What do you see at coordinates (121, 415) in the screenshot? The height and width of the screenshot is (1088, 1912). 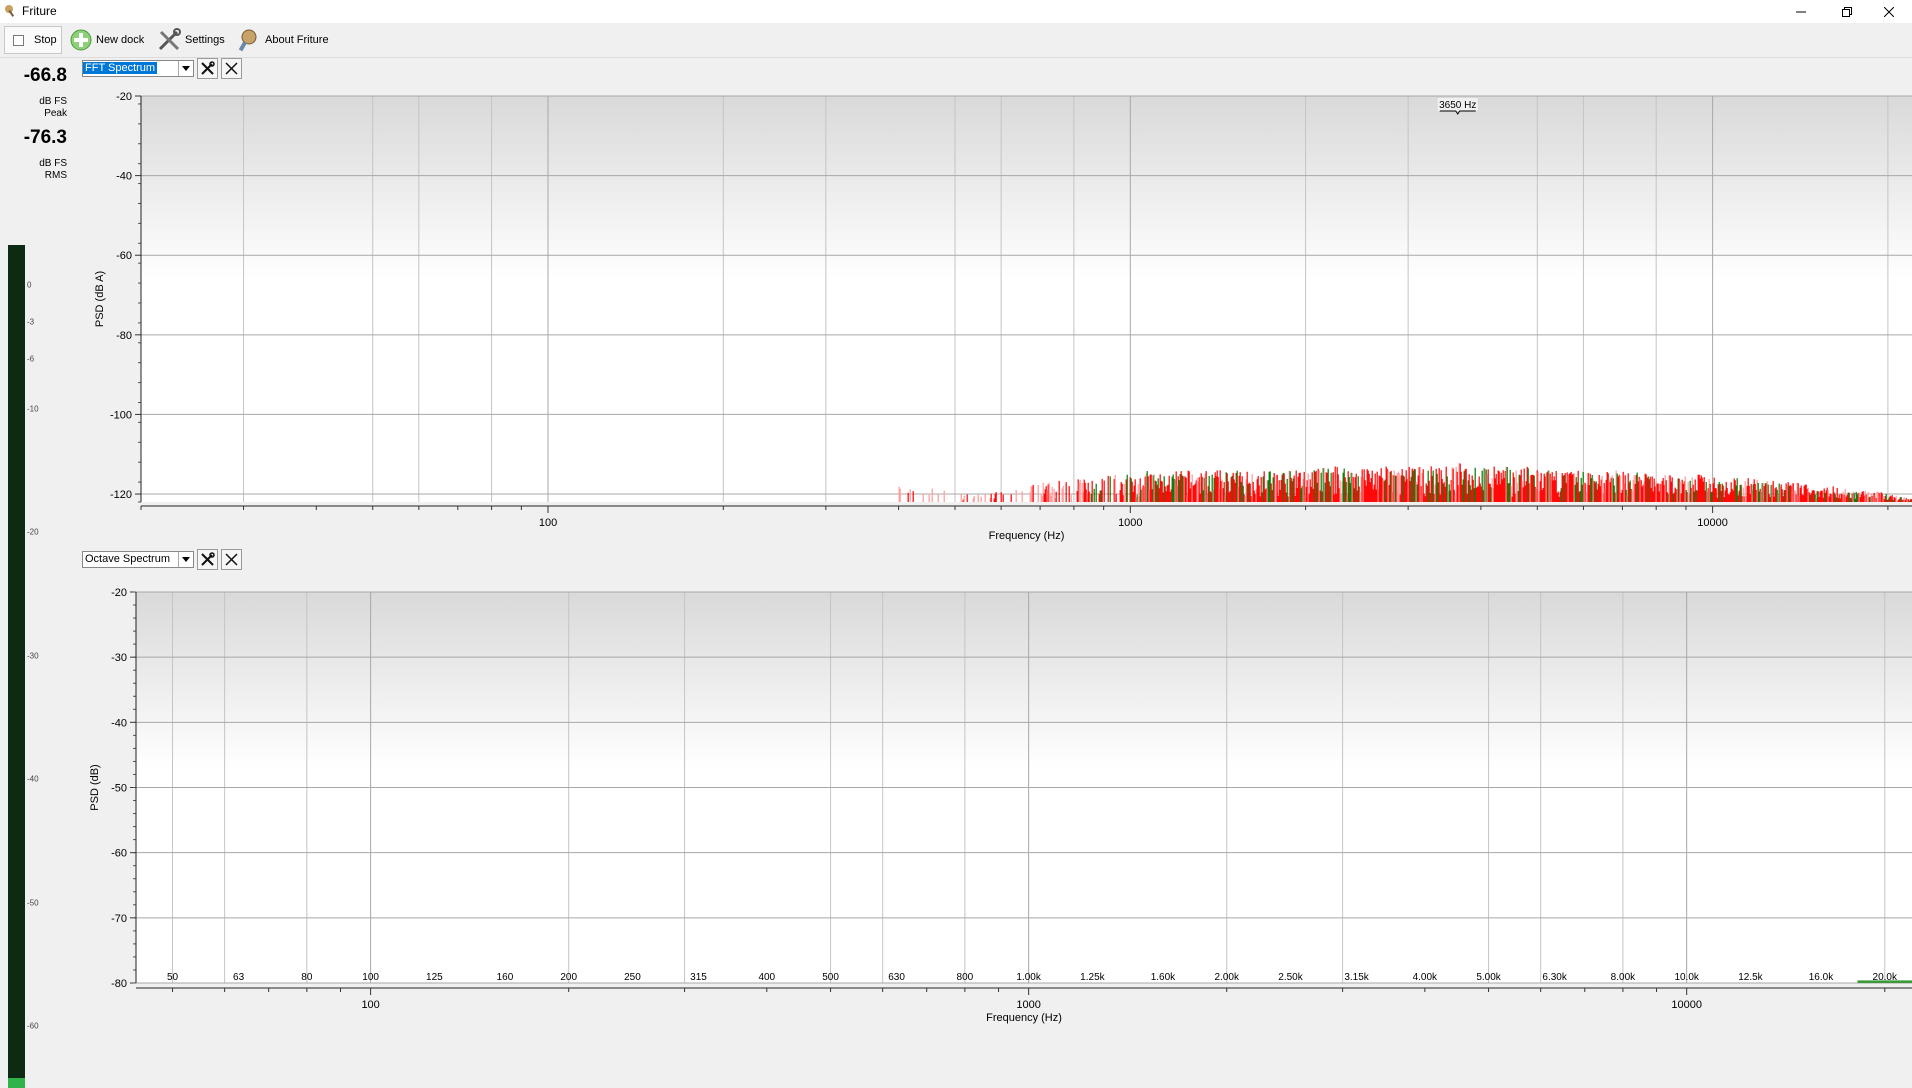 I see `y-tick-label: -100` at bounding box center [121, 415].